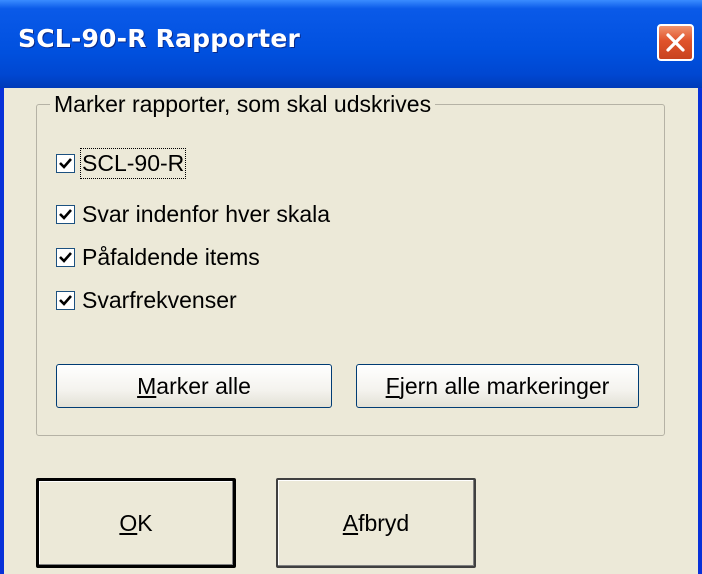 The image size is (702, 574). What do you see at coordinates (243, 104) in the screenshot?
I see `groupbox-legend: Marker rapporter, som skal udskrives` at bounding box center [243, 104].